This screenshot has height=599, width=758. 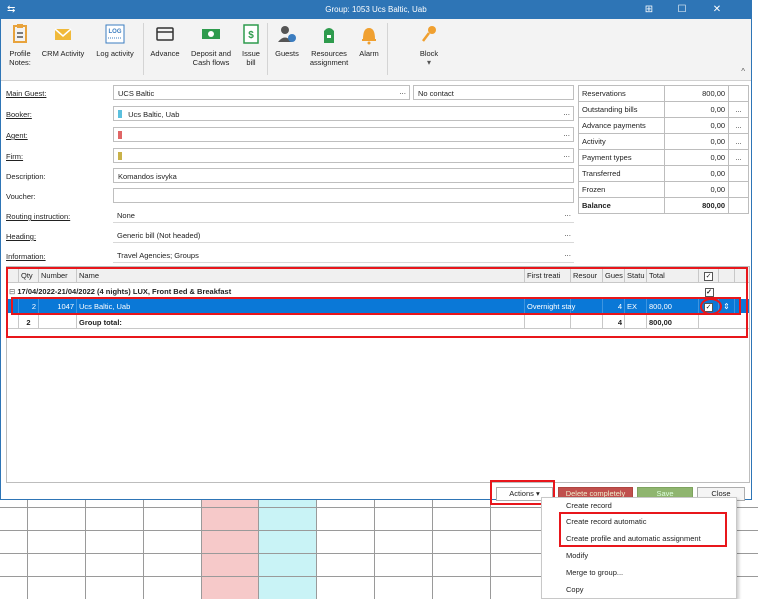 I want to click on ribbon-label: Alarm, so click(x=369, y=53).